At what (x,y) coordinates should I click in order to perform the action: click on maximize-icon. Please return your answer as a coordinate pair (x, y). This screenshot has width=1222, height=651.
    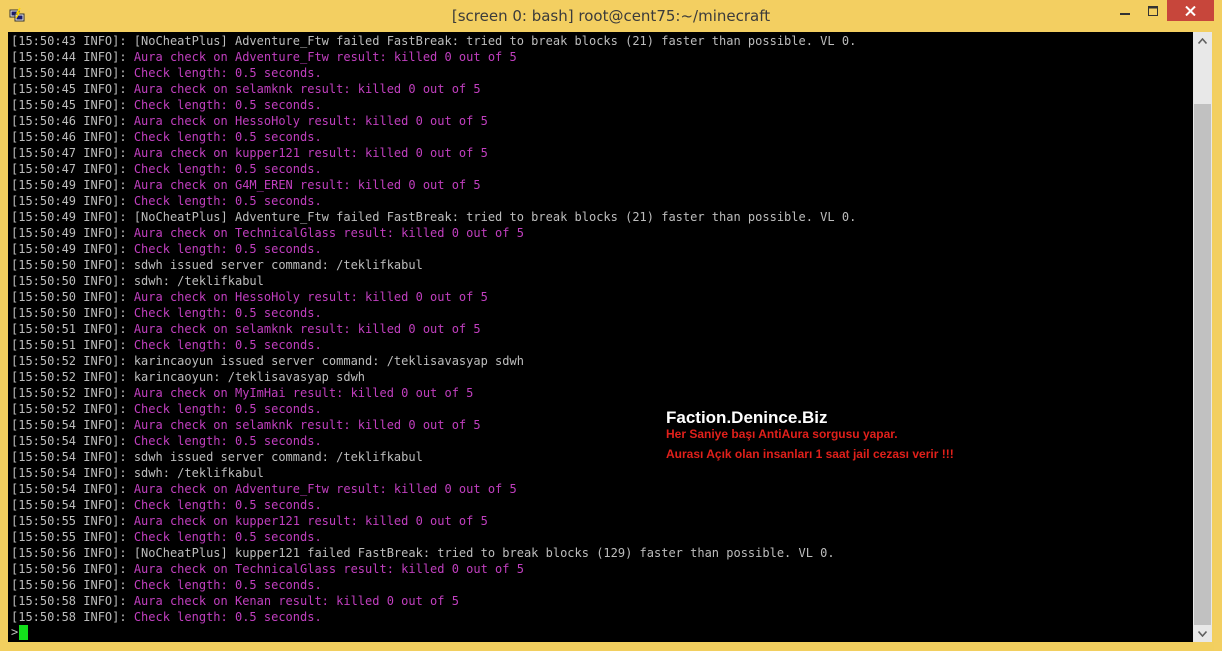
    Looking at the image, I should click on (1153, 10).